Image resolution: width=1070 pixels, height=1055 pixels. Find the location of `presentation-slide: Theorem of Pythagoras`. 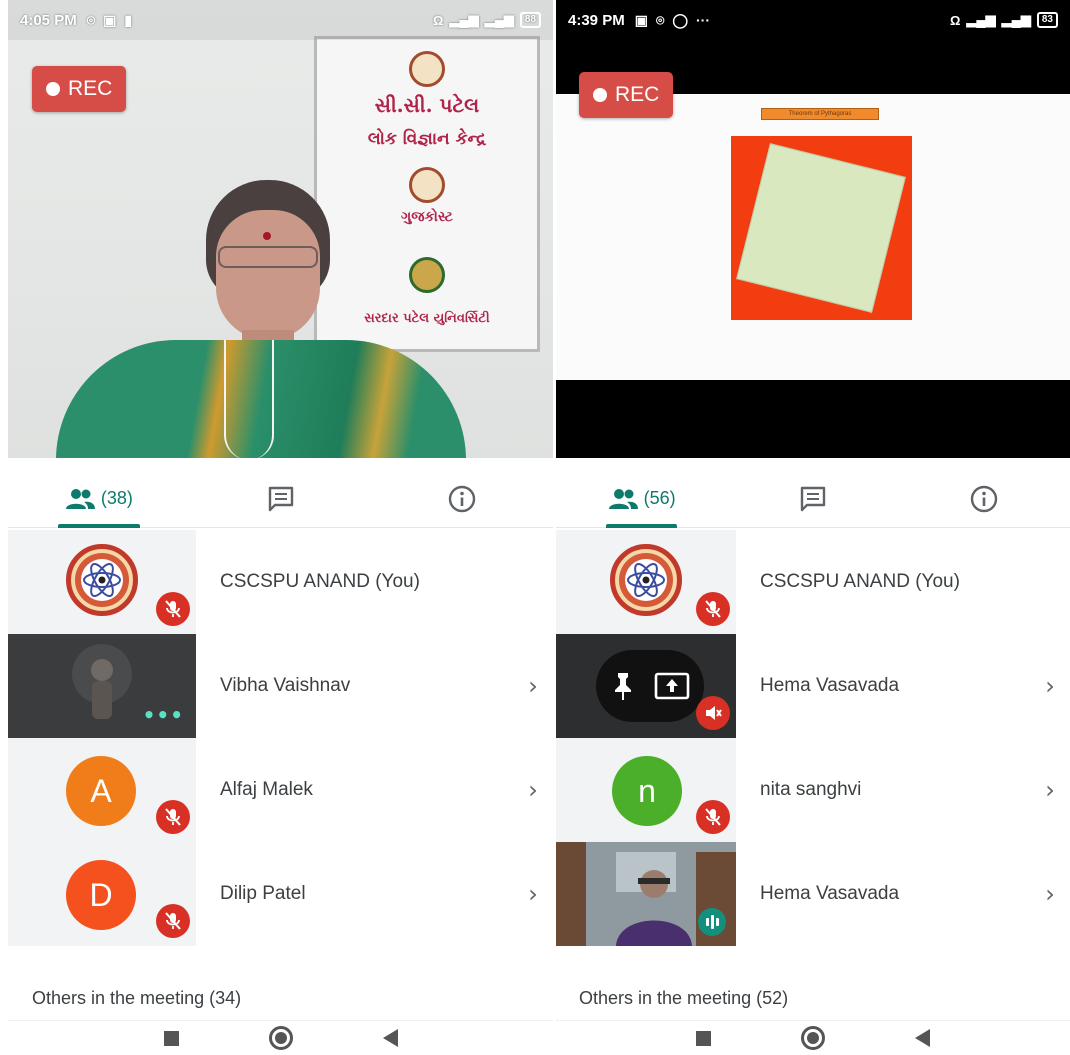

presentation-slide: Theorem of Pythagoras is located at coordinates (813, 237).